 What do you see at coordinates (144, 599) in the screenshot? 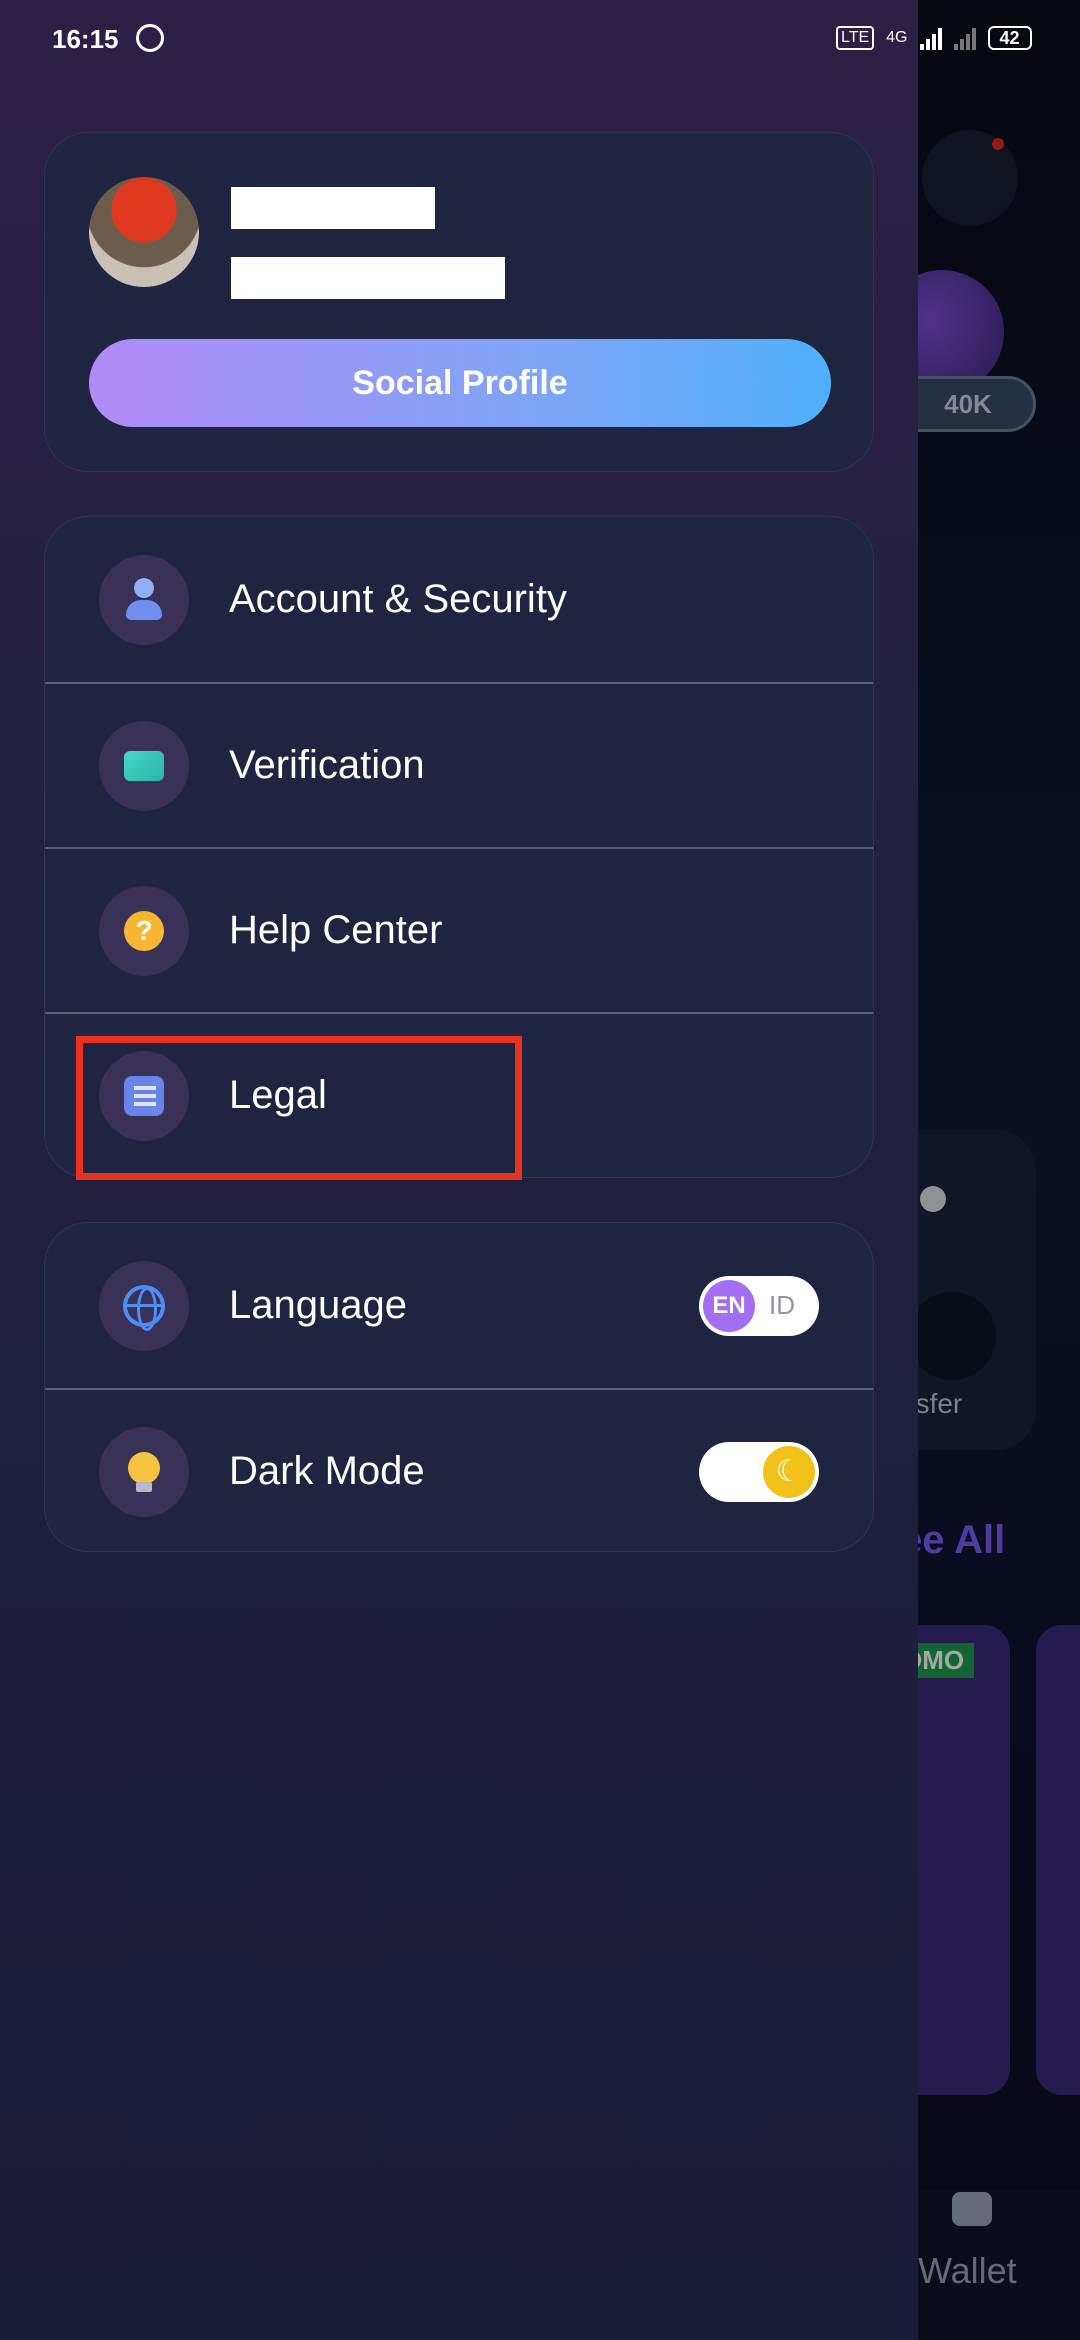
I see `user-icon` at bounding box center [144, 599].